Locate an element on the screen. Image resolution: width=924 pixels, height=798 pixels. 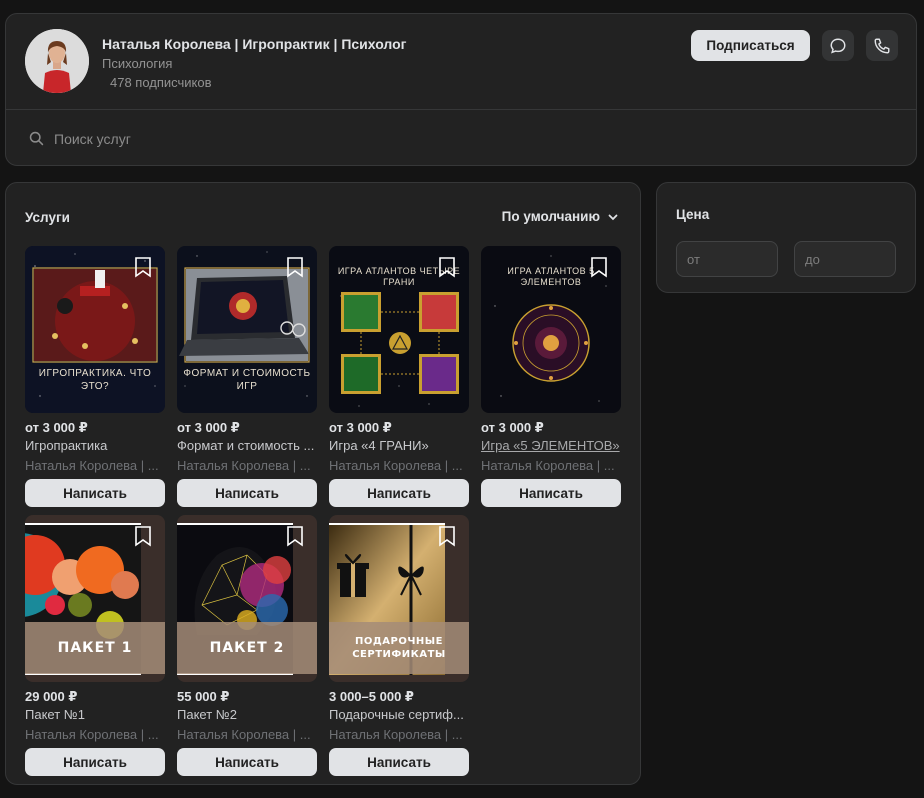
service-name: Игра «4 ГРАНИ» is located at coordinates (399, 445).